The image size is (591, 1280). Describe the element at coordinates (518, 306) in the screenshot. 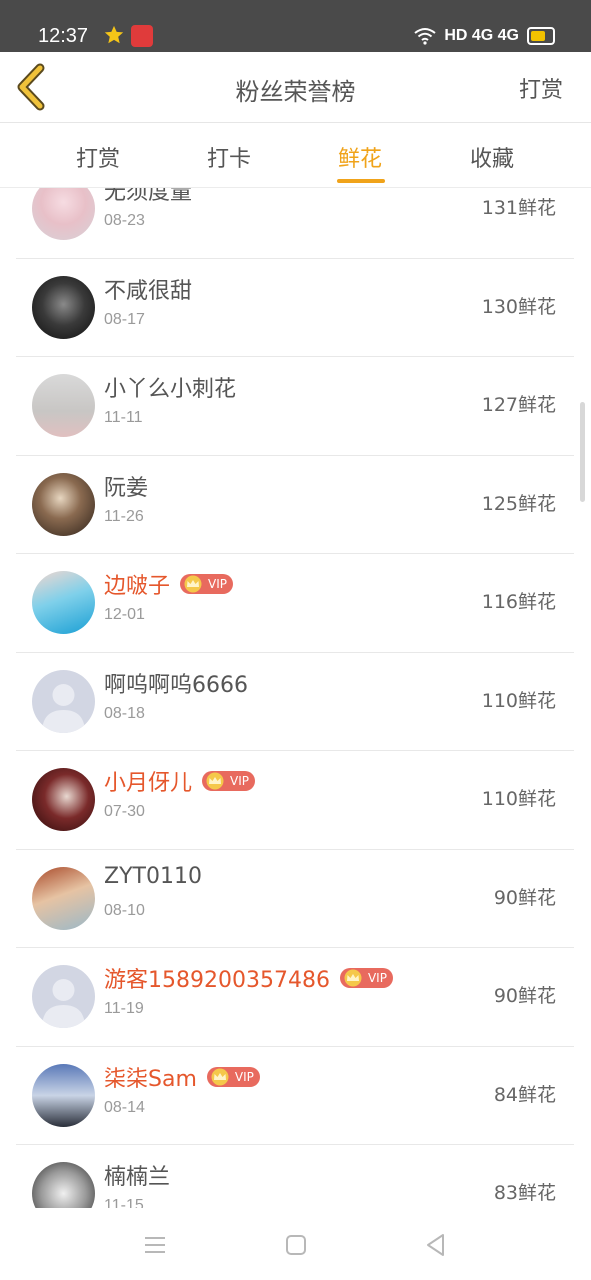

I see `flower-count: 130鲜花` at that location.